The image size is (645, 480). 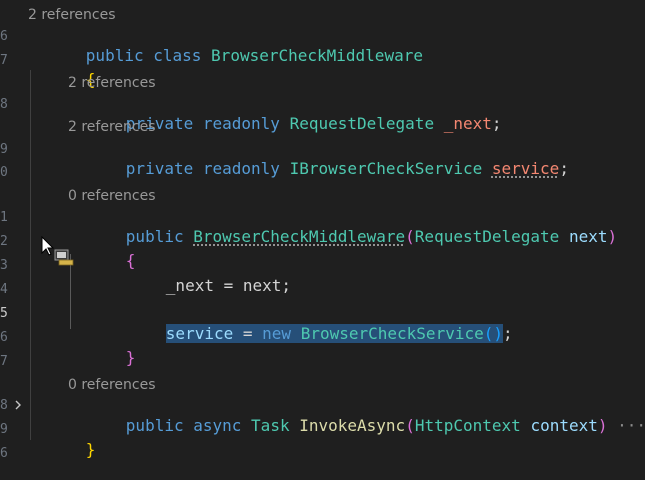 I want to click on keyword: class, so click(x=177, y=55).